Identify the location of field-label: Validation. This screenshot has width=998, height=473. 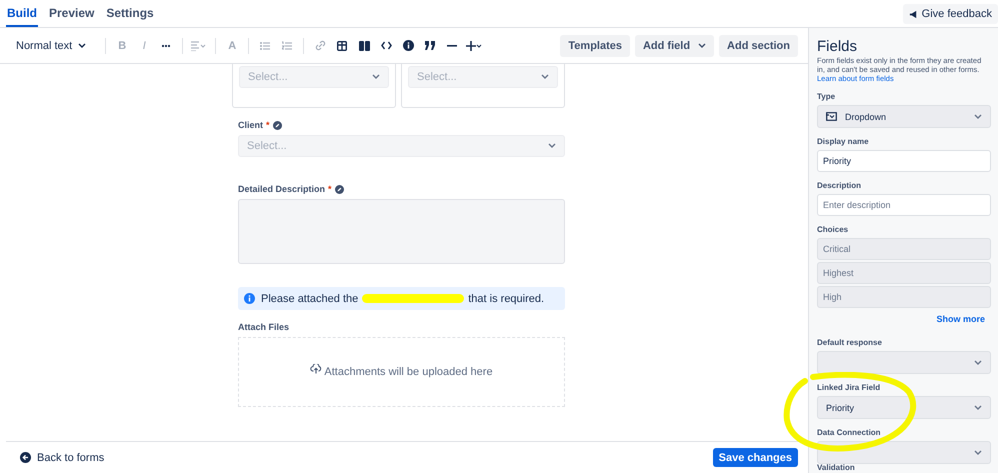
(836, 468).